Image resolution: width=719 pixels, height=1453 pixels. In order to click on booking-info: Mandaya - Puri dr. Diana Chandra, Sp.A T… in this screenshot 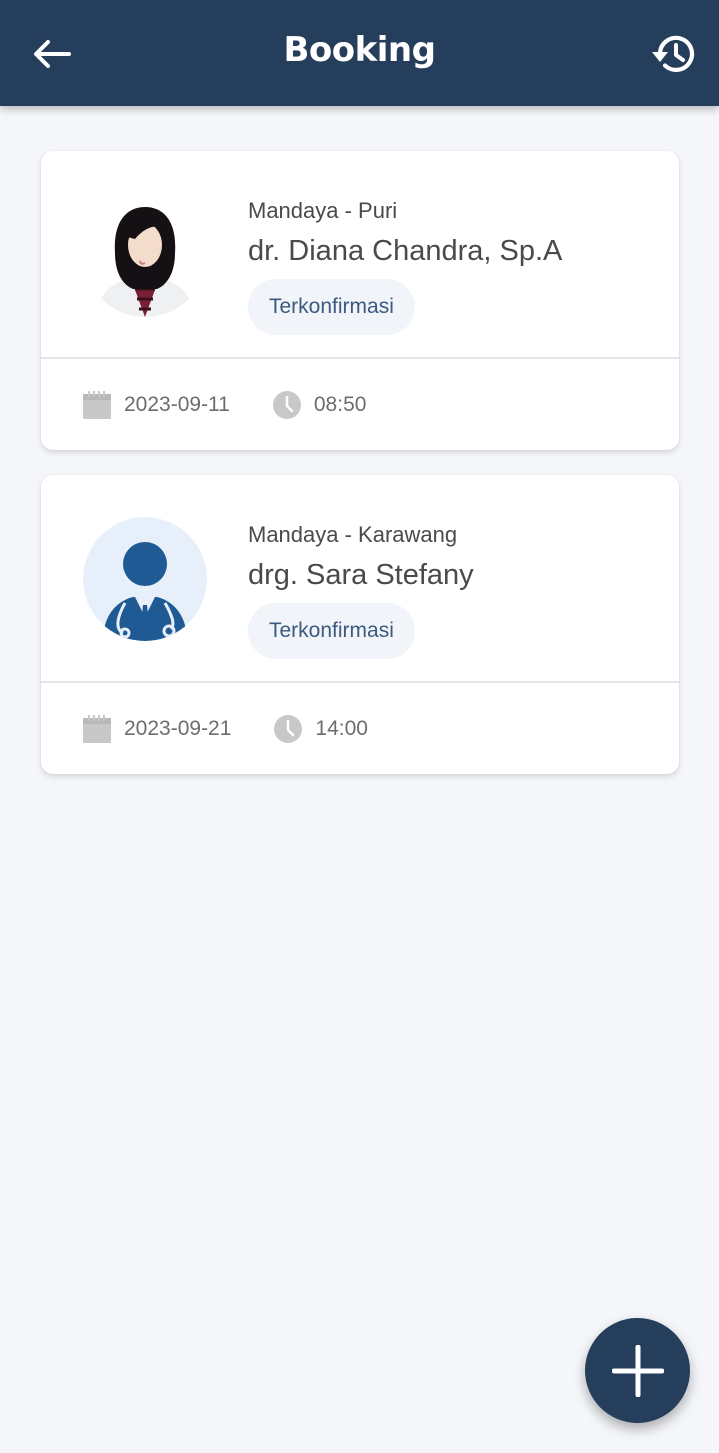, I will do `click(453, 266)`.